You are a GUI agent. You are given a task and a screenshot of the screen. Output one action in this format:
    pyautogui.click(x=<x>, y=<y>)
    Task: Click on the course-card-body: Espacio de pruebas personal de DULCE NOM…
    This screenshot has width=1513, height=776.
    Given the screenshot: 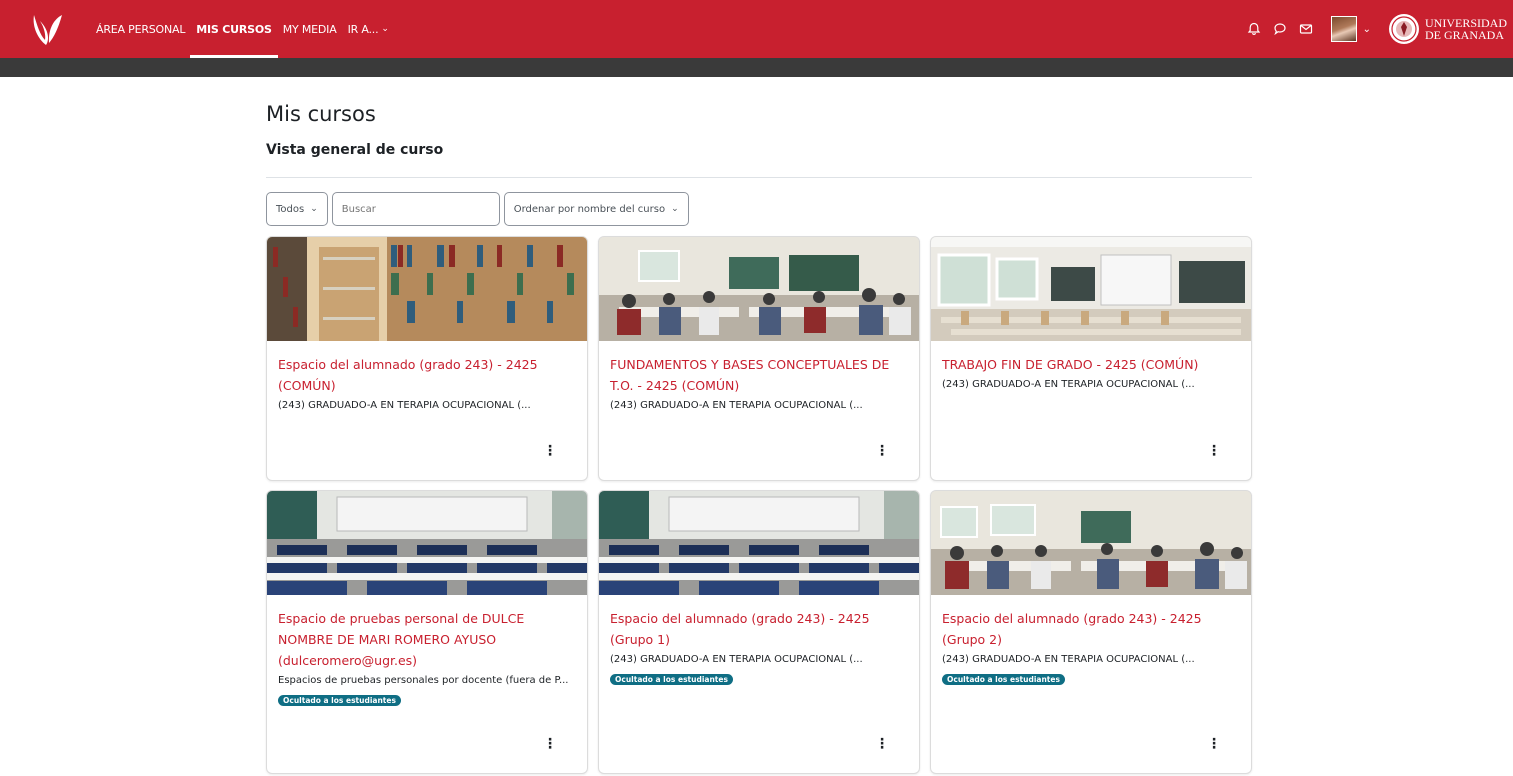 What is the action you would take?
    pyautogui.click(x=427, y=657)
    